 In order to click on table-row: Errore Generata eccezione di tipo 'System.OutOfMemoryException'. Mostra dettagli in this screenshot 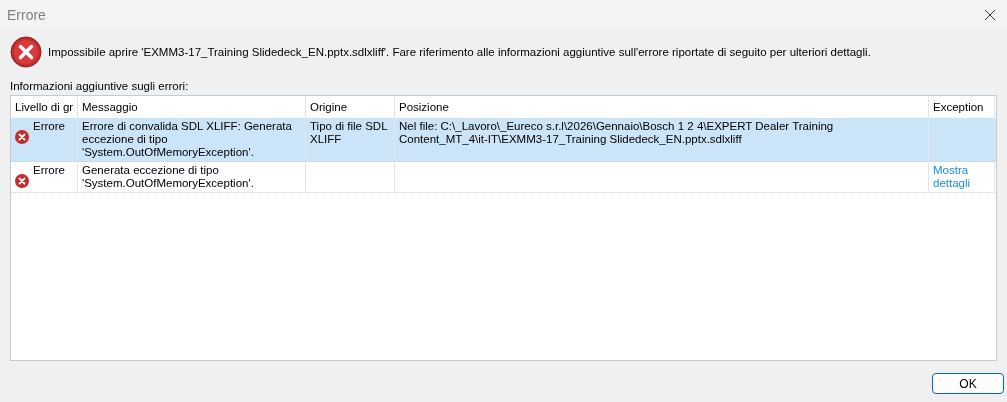, I will do `click(503, 177)`.